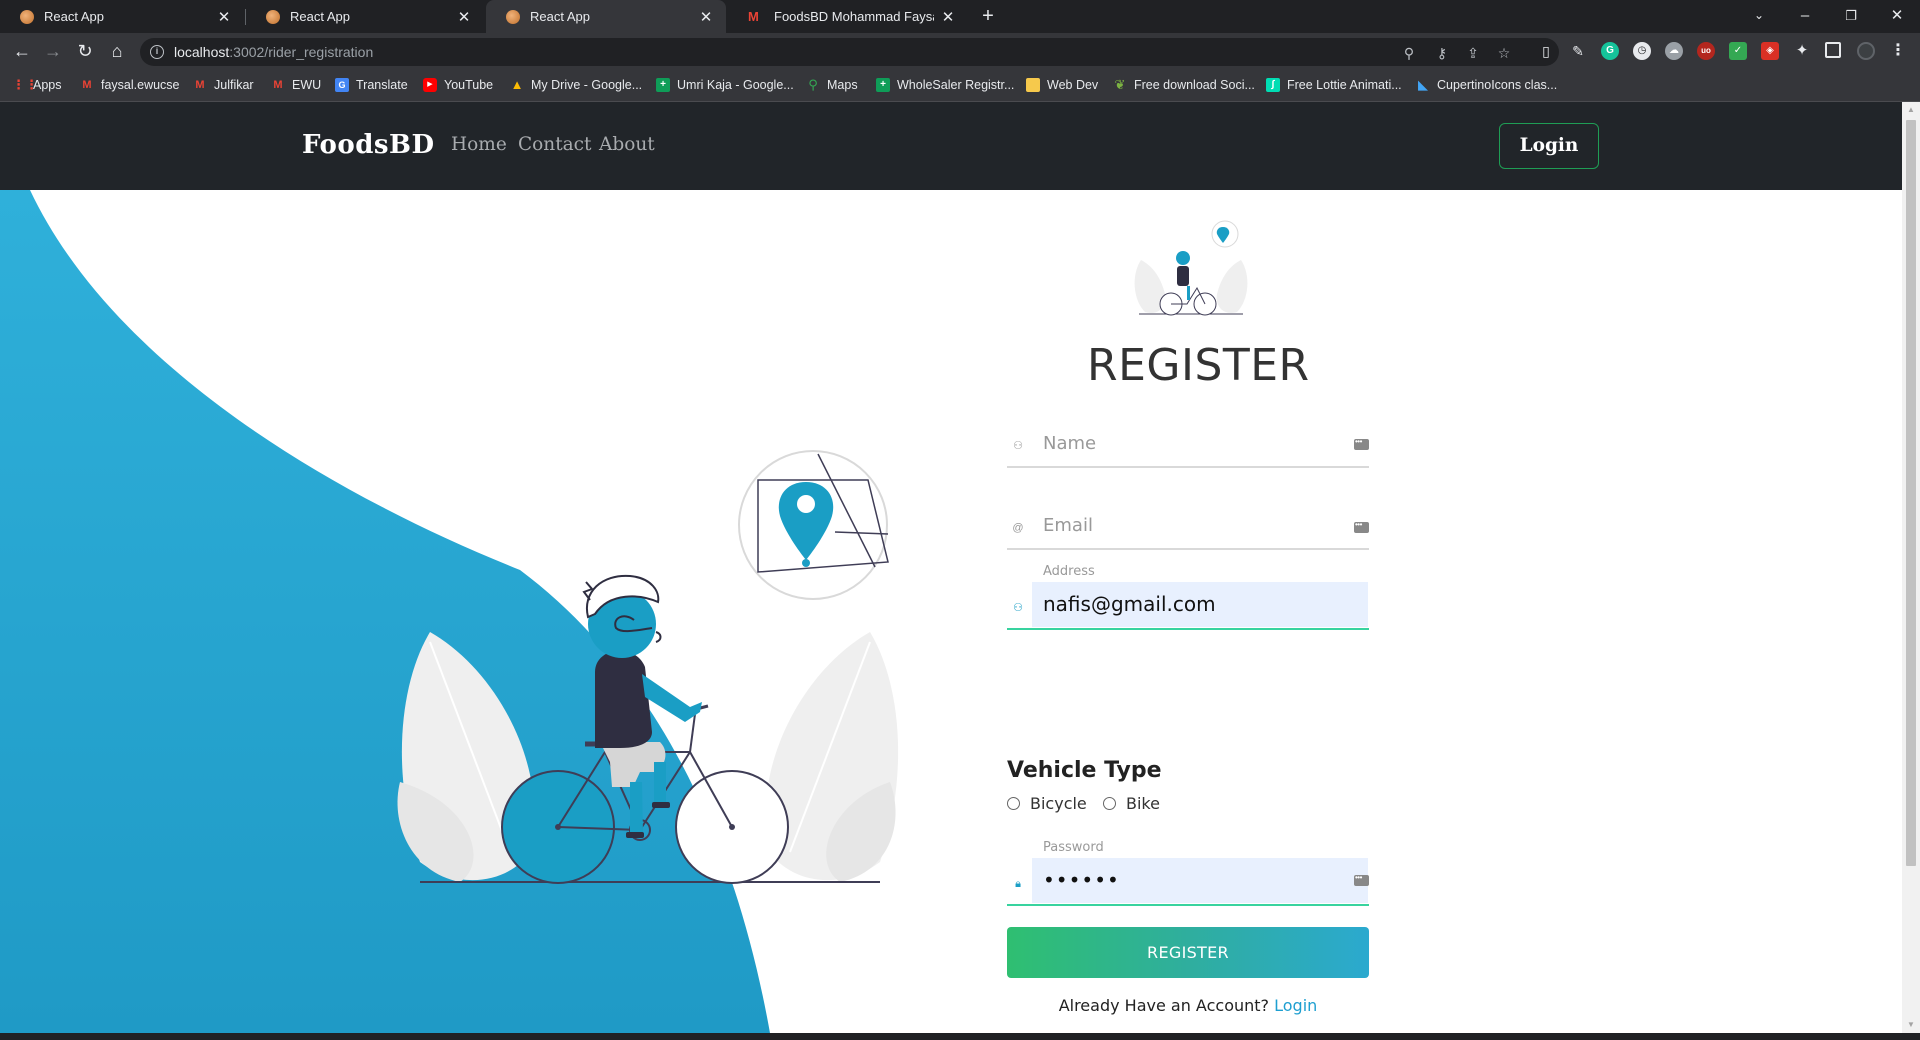 The width and height of the screenshot is (1920, 1040). What do you see at coordinates (554, 144) in the screenshot?
I see `nav-link-contact: Contact` at bounding box center [554, 144].